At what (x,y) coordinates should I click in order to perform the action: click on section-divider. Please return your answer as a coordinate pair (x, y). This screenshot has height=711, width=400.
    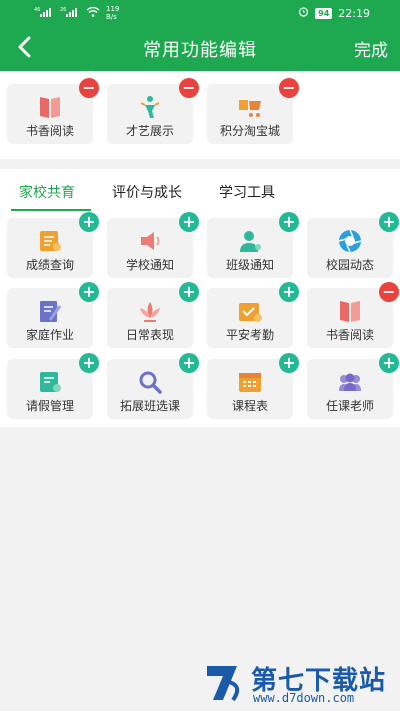
    Looking at the image, I should click on (200, 164).